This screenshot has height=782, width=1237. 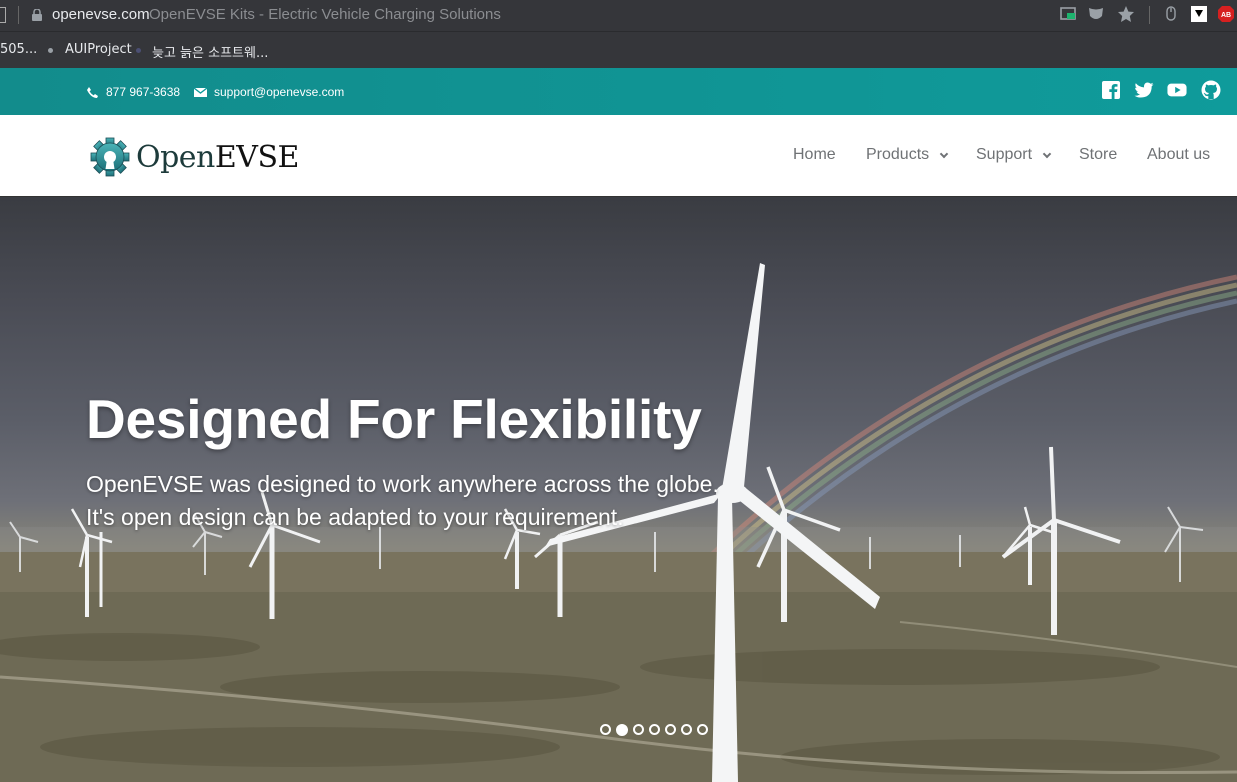 I want to click on nav-about-us-label: About us, so click(x=1179, y=154).